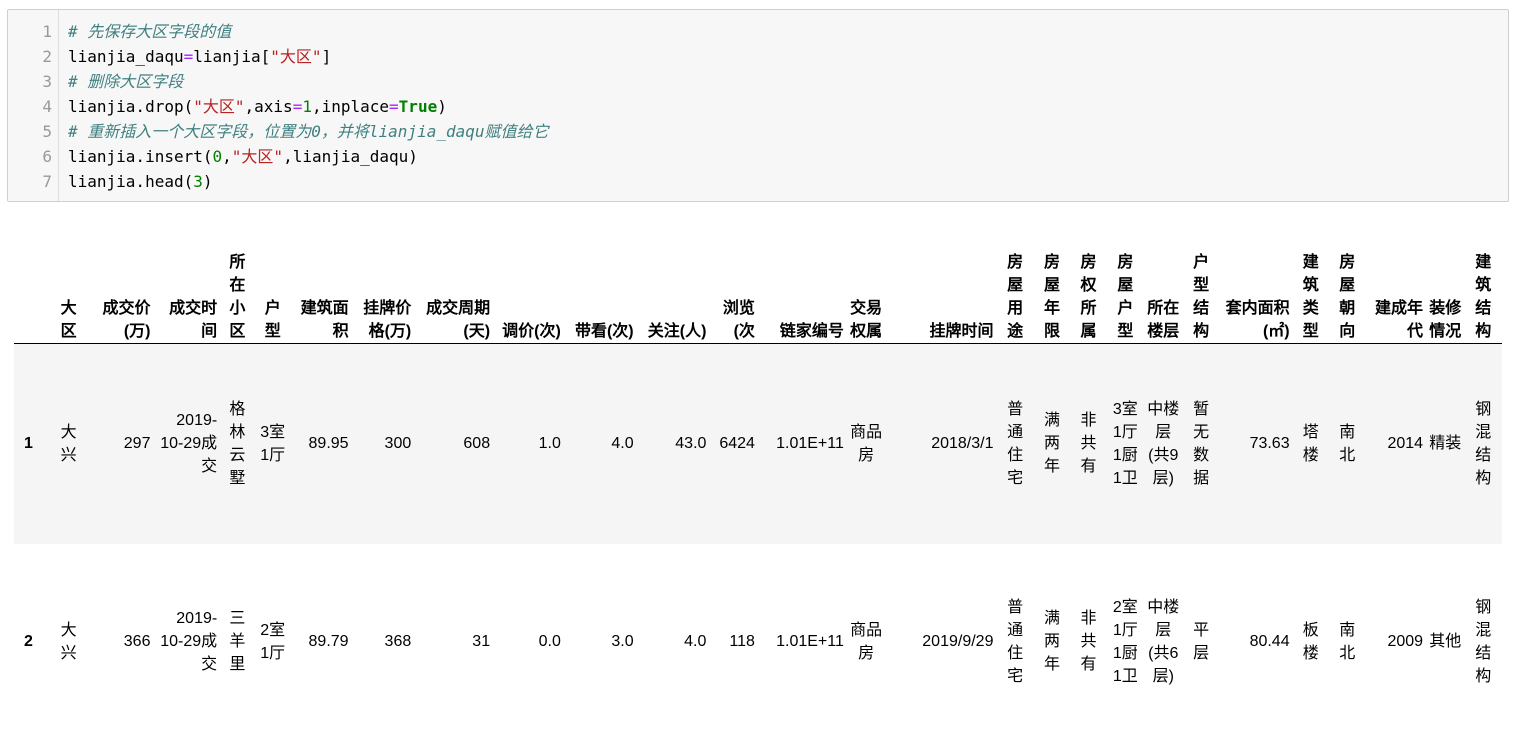  What do you see at coordinates (1201, 290) in the screenshot?
I see `column-header: 户型结构` at bounding box center [1201, 290].